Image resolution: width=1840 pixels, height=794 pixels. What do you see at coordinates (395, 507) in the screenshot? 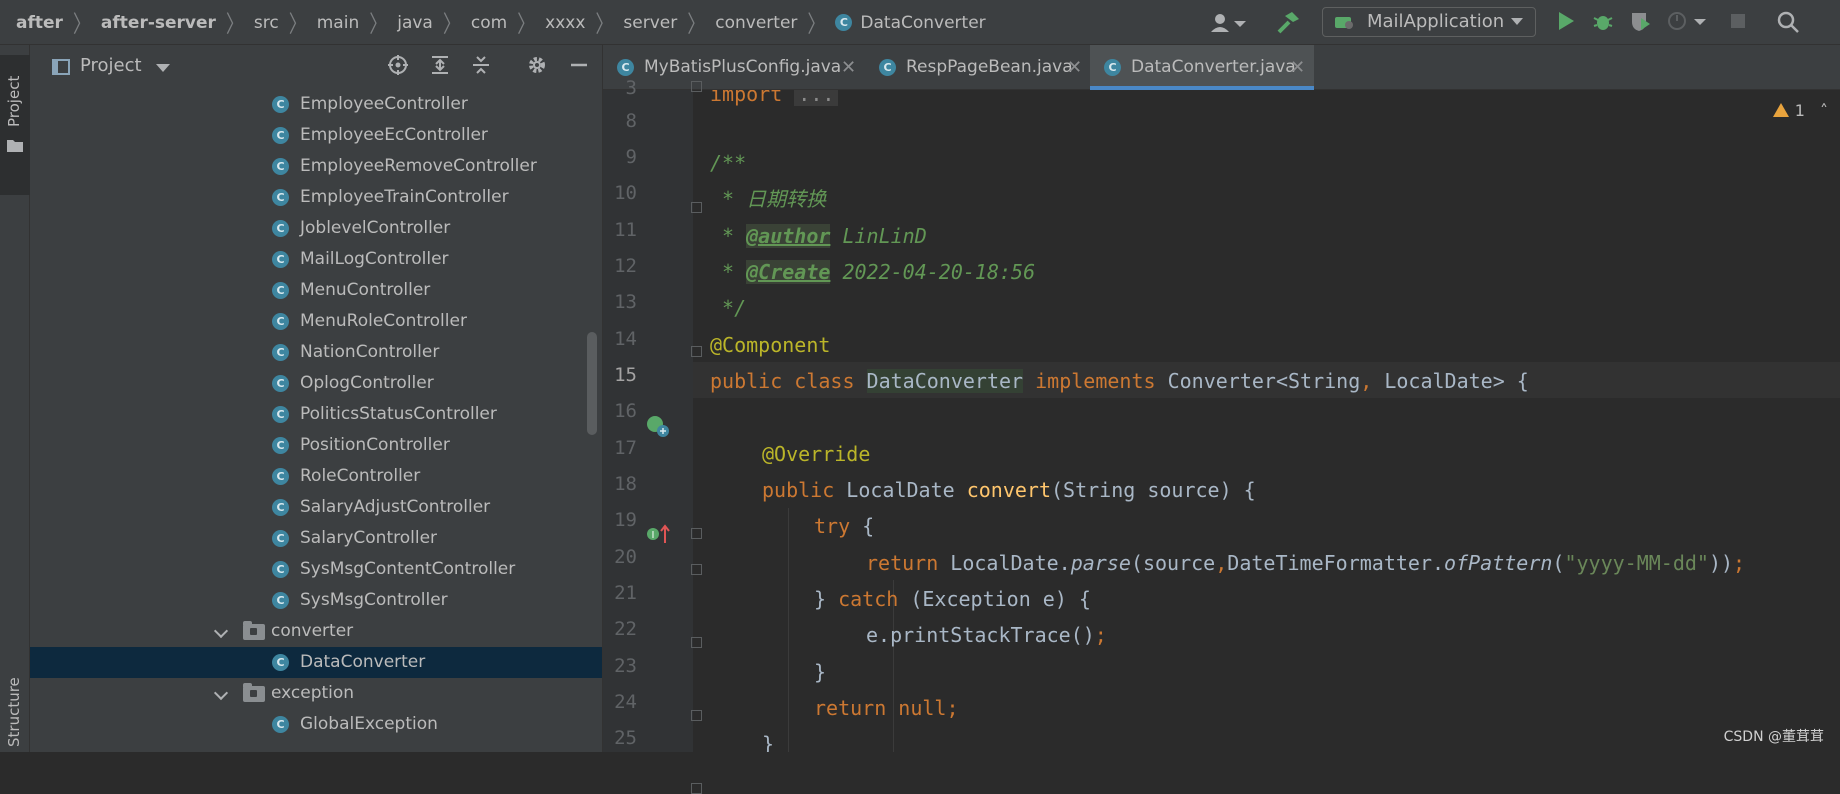
I see `tree-item-label: SalaryAdjustController` at bounding box center [395, 507].